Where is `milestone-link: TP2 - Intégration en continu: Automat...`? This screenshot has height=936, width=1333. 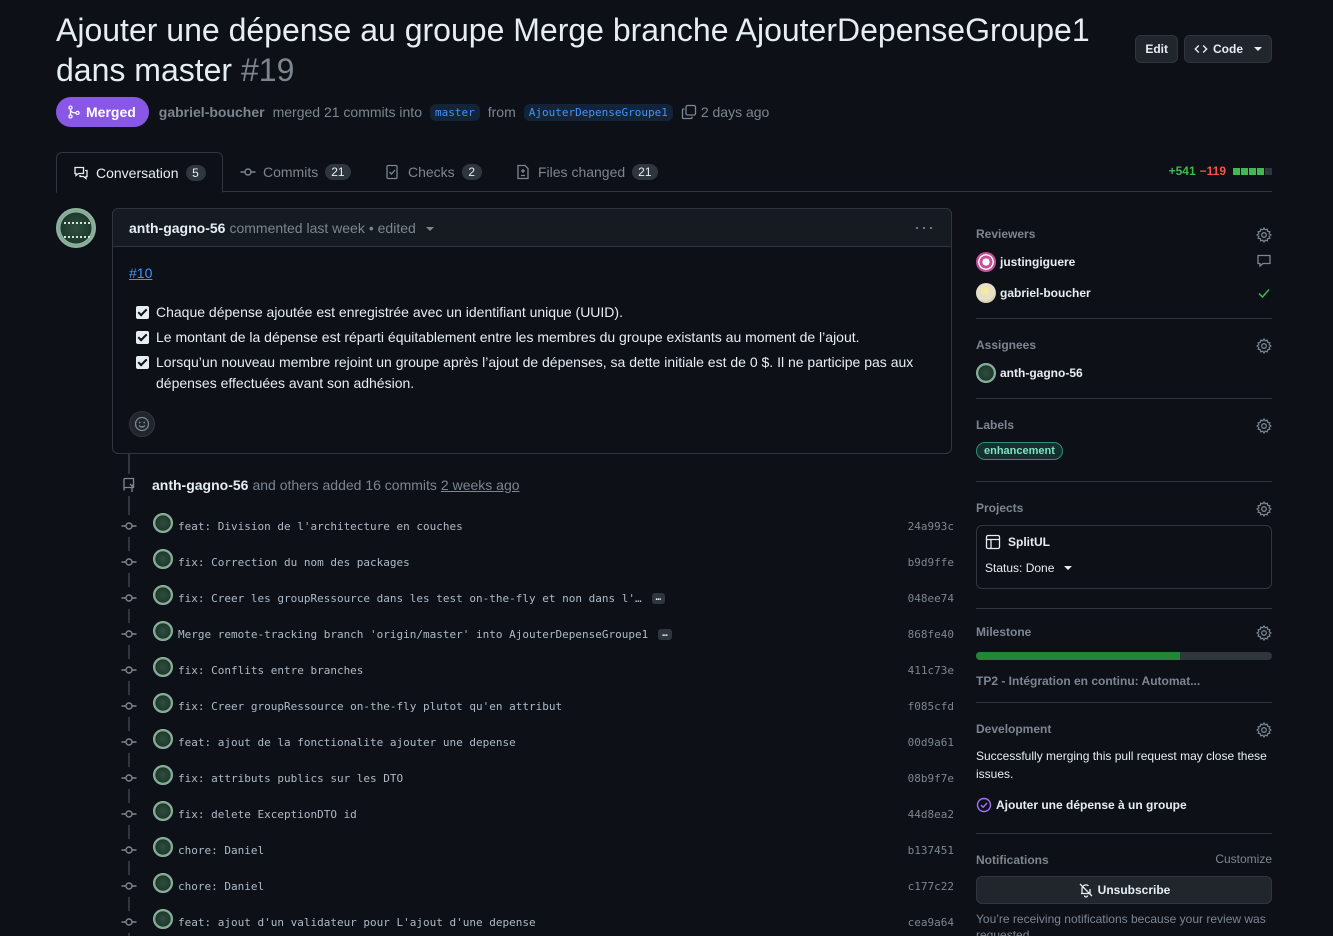
milestone-link: TP2 - Intégration en continu: Automat... is located at coordinates (1124, 681).